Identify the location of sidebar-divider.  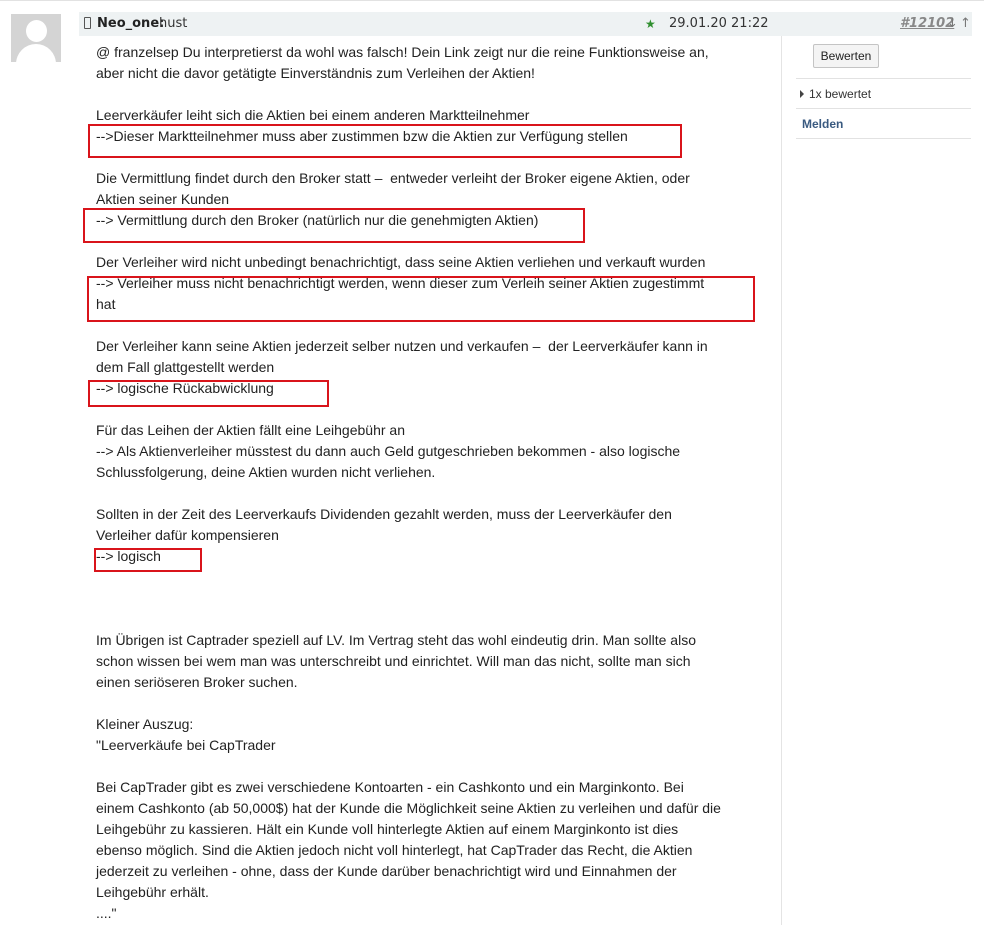
(781, 480).